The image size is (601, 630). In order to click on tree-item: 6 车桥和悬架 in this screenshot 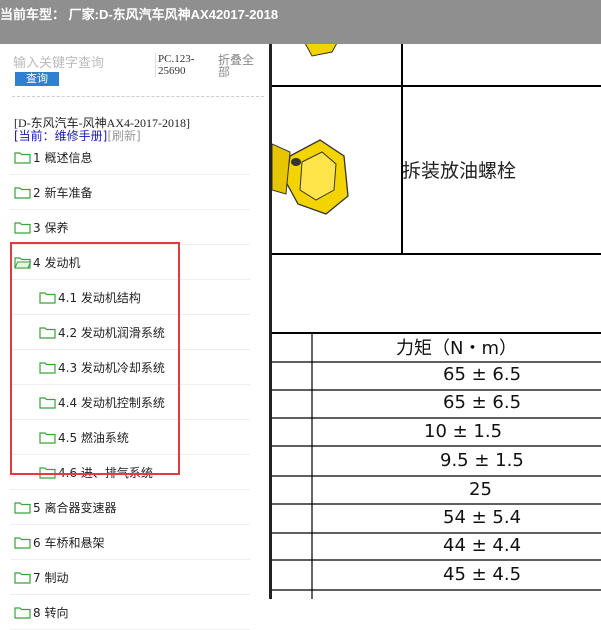, I will do `click(130, 542)`.